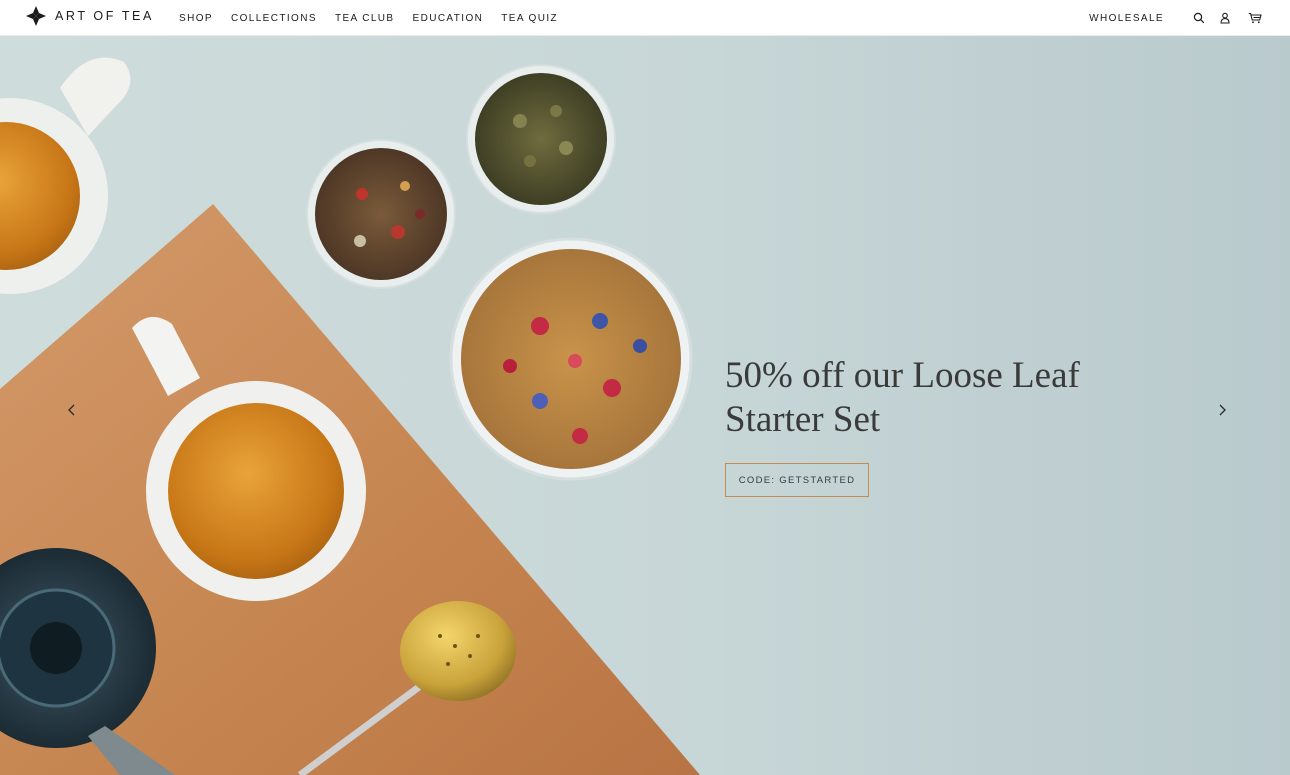 The image size is (1290, 775). Describe the element at coordinates (72, 410) in the screenshot. I see `chevron-left-icon` at that location.